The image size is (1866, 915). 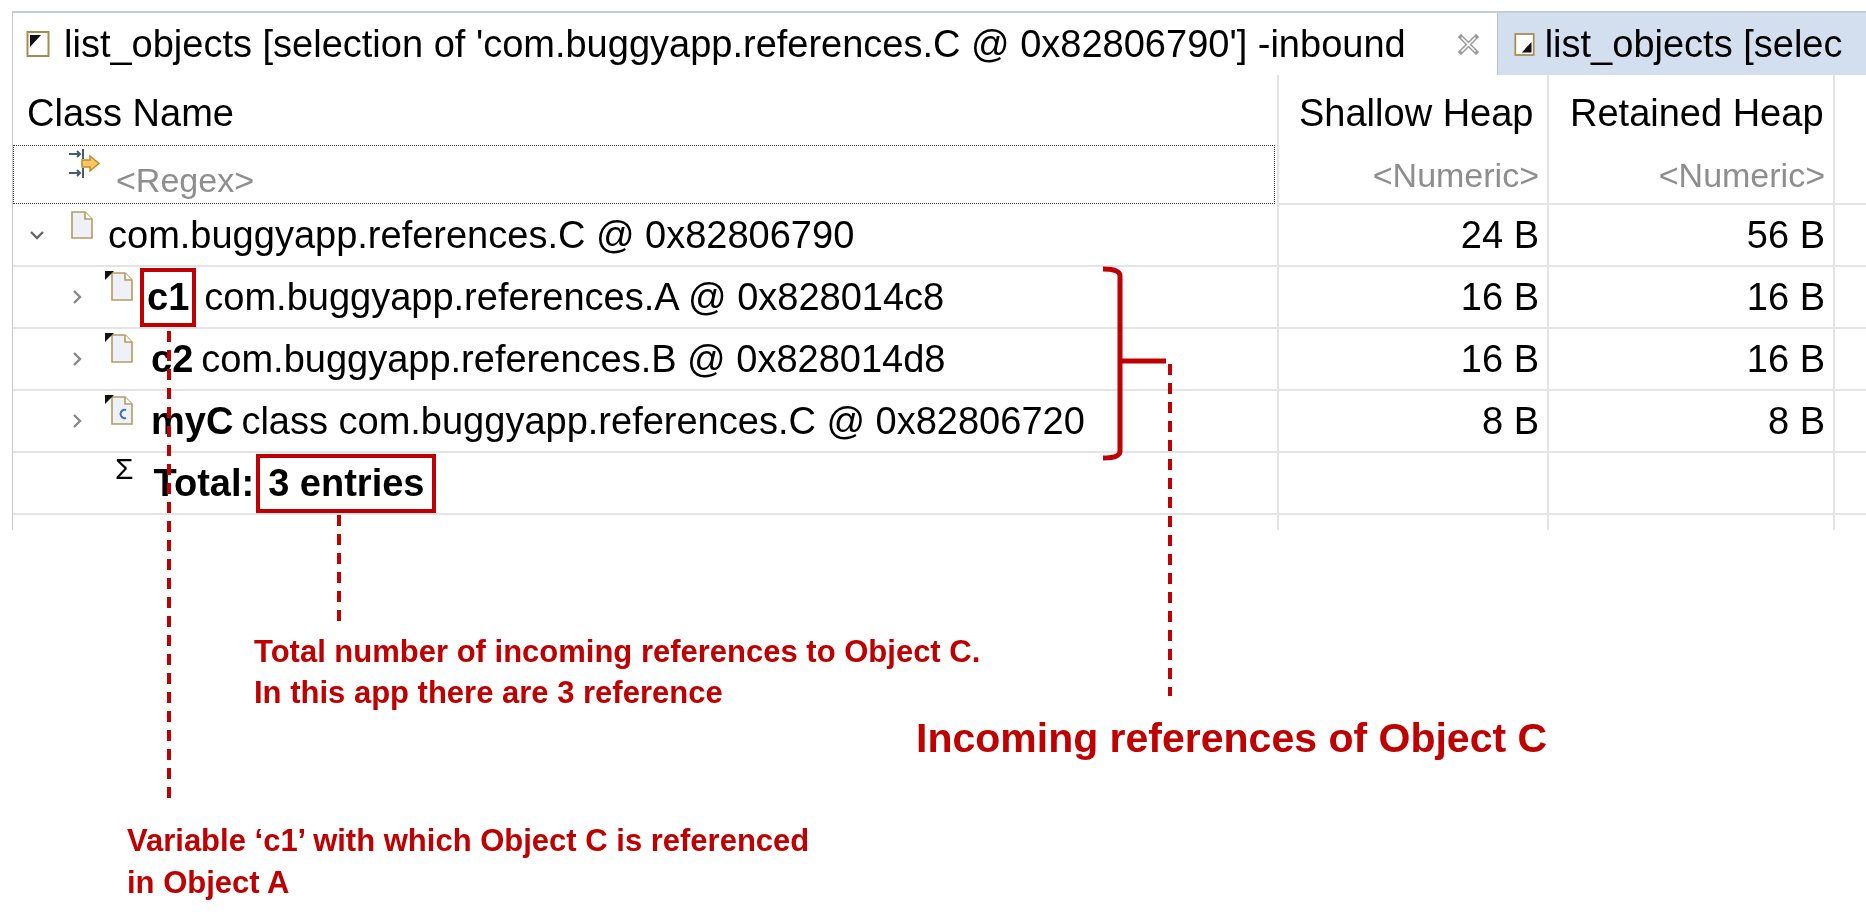 I want to click on field-name: myC, so click(x=192, y=421).